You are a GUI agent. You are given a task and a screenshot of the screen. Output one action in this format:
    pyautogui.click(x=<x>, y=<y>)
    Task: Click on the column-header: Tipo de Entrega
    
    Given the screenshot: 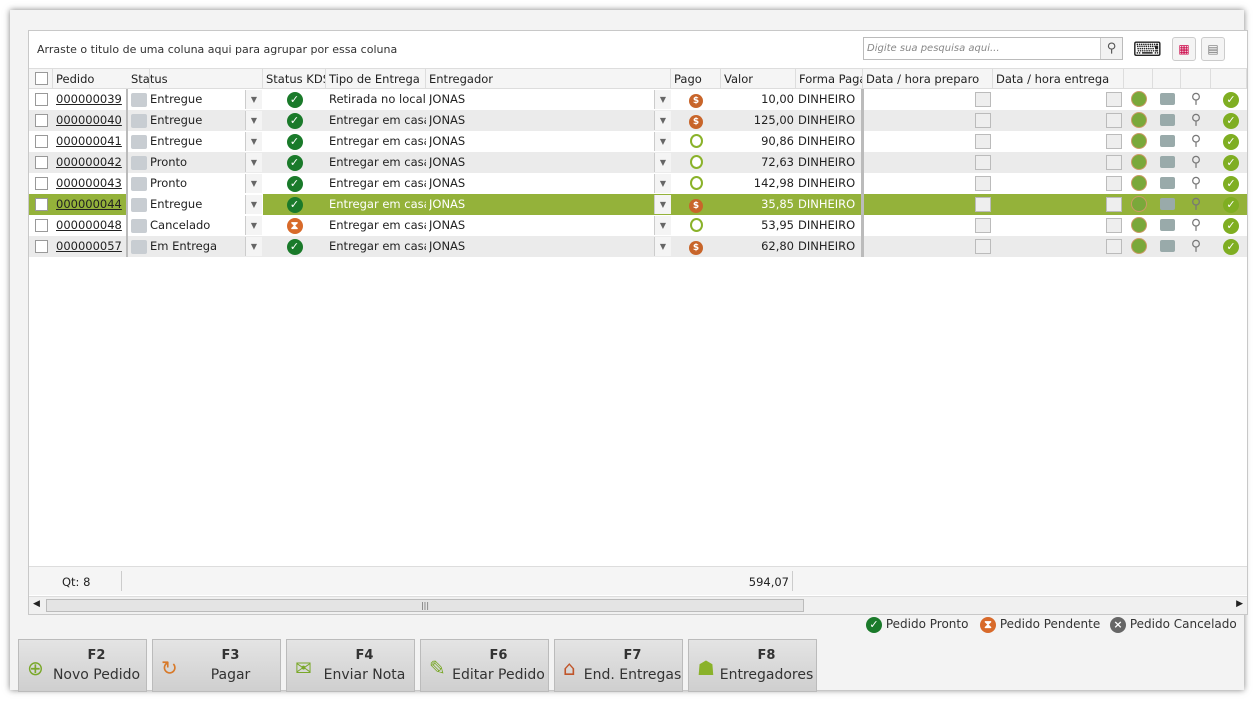 What is the action you would take?
    pyautogui.click(x=376, y=79)
    